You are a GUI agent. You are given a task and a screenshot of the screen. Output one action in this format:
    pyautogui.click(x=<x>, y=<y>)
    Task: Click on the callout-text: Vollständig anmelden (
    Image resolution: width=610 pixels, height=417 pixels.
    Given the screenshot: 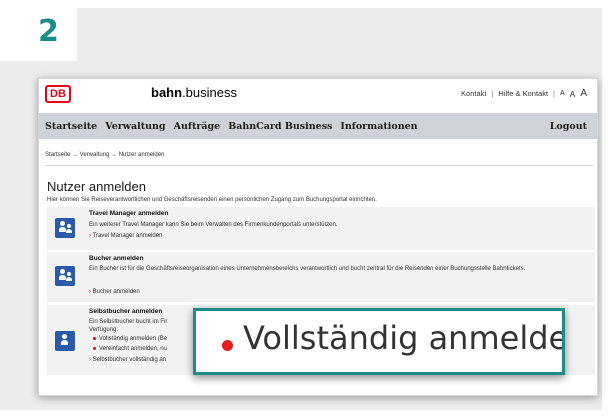 What is the action you would take?
    pyautogui.click(x=402, y=338)
    